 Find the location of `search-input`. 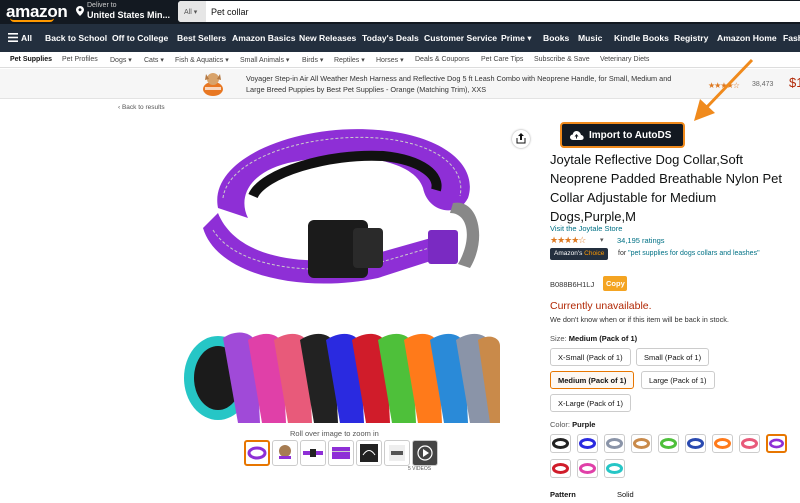

search-input is located at coordinates (491, 11).